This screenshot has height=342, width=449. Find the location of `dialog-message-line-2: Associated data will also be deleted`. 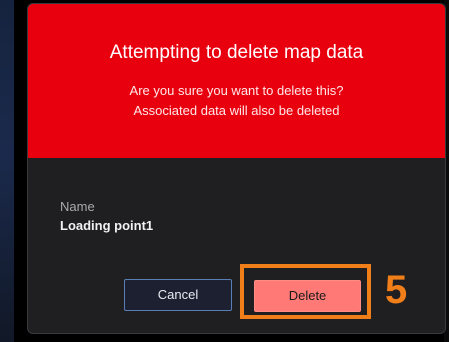

dialog-message-line-2: Associated data will also be deleted is located at coordinates (236, 110).